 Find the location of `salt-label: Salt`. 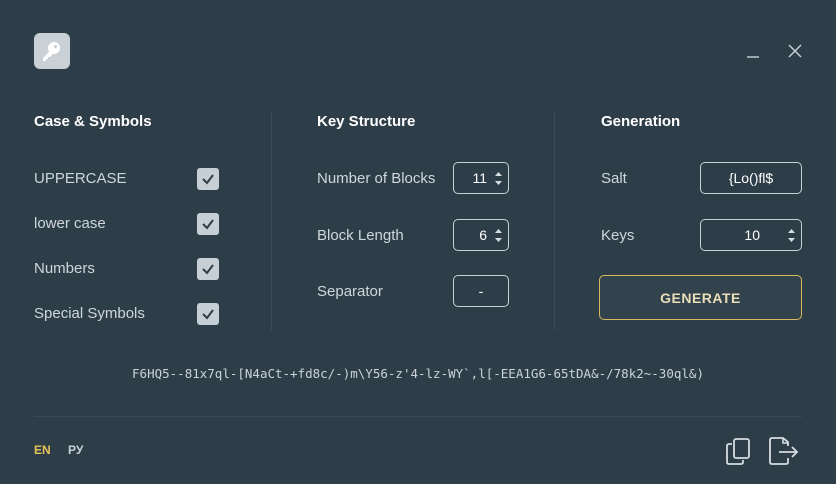

salt-label: Salt is located at coordinates (614, 178).